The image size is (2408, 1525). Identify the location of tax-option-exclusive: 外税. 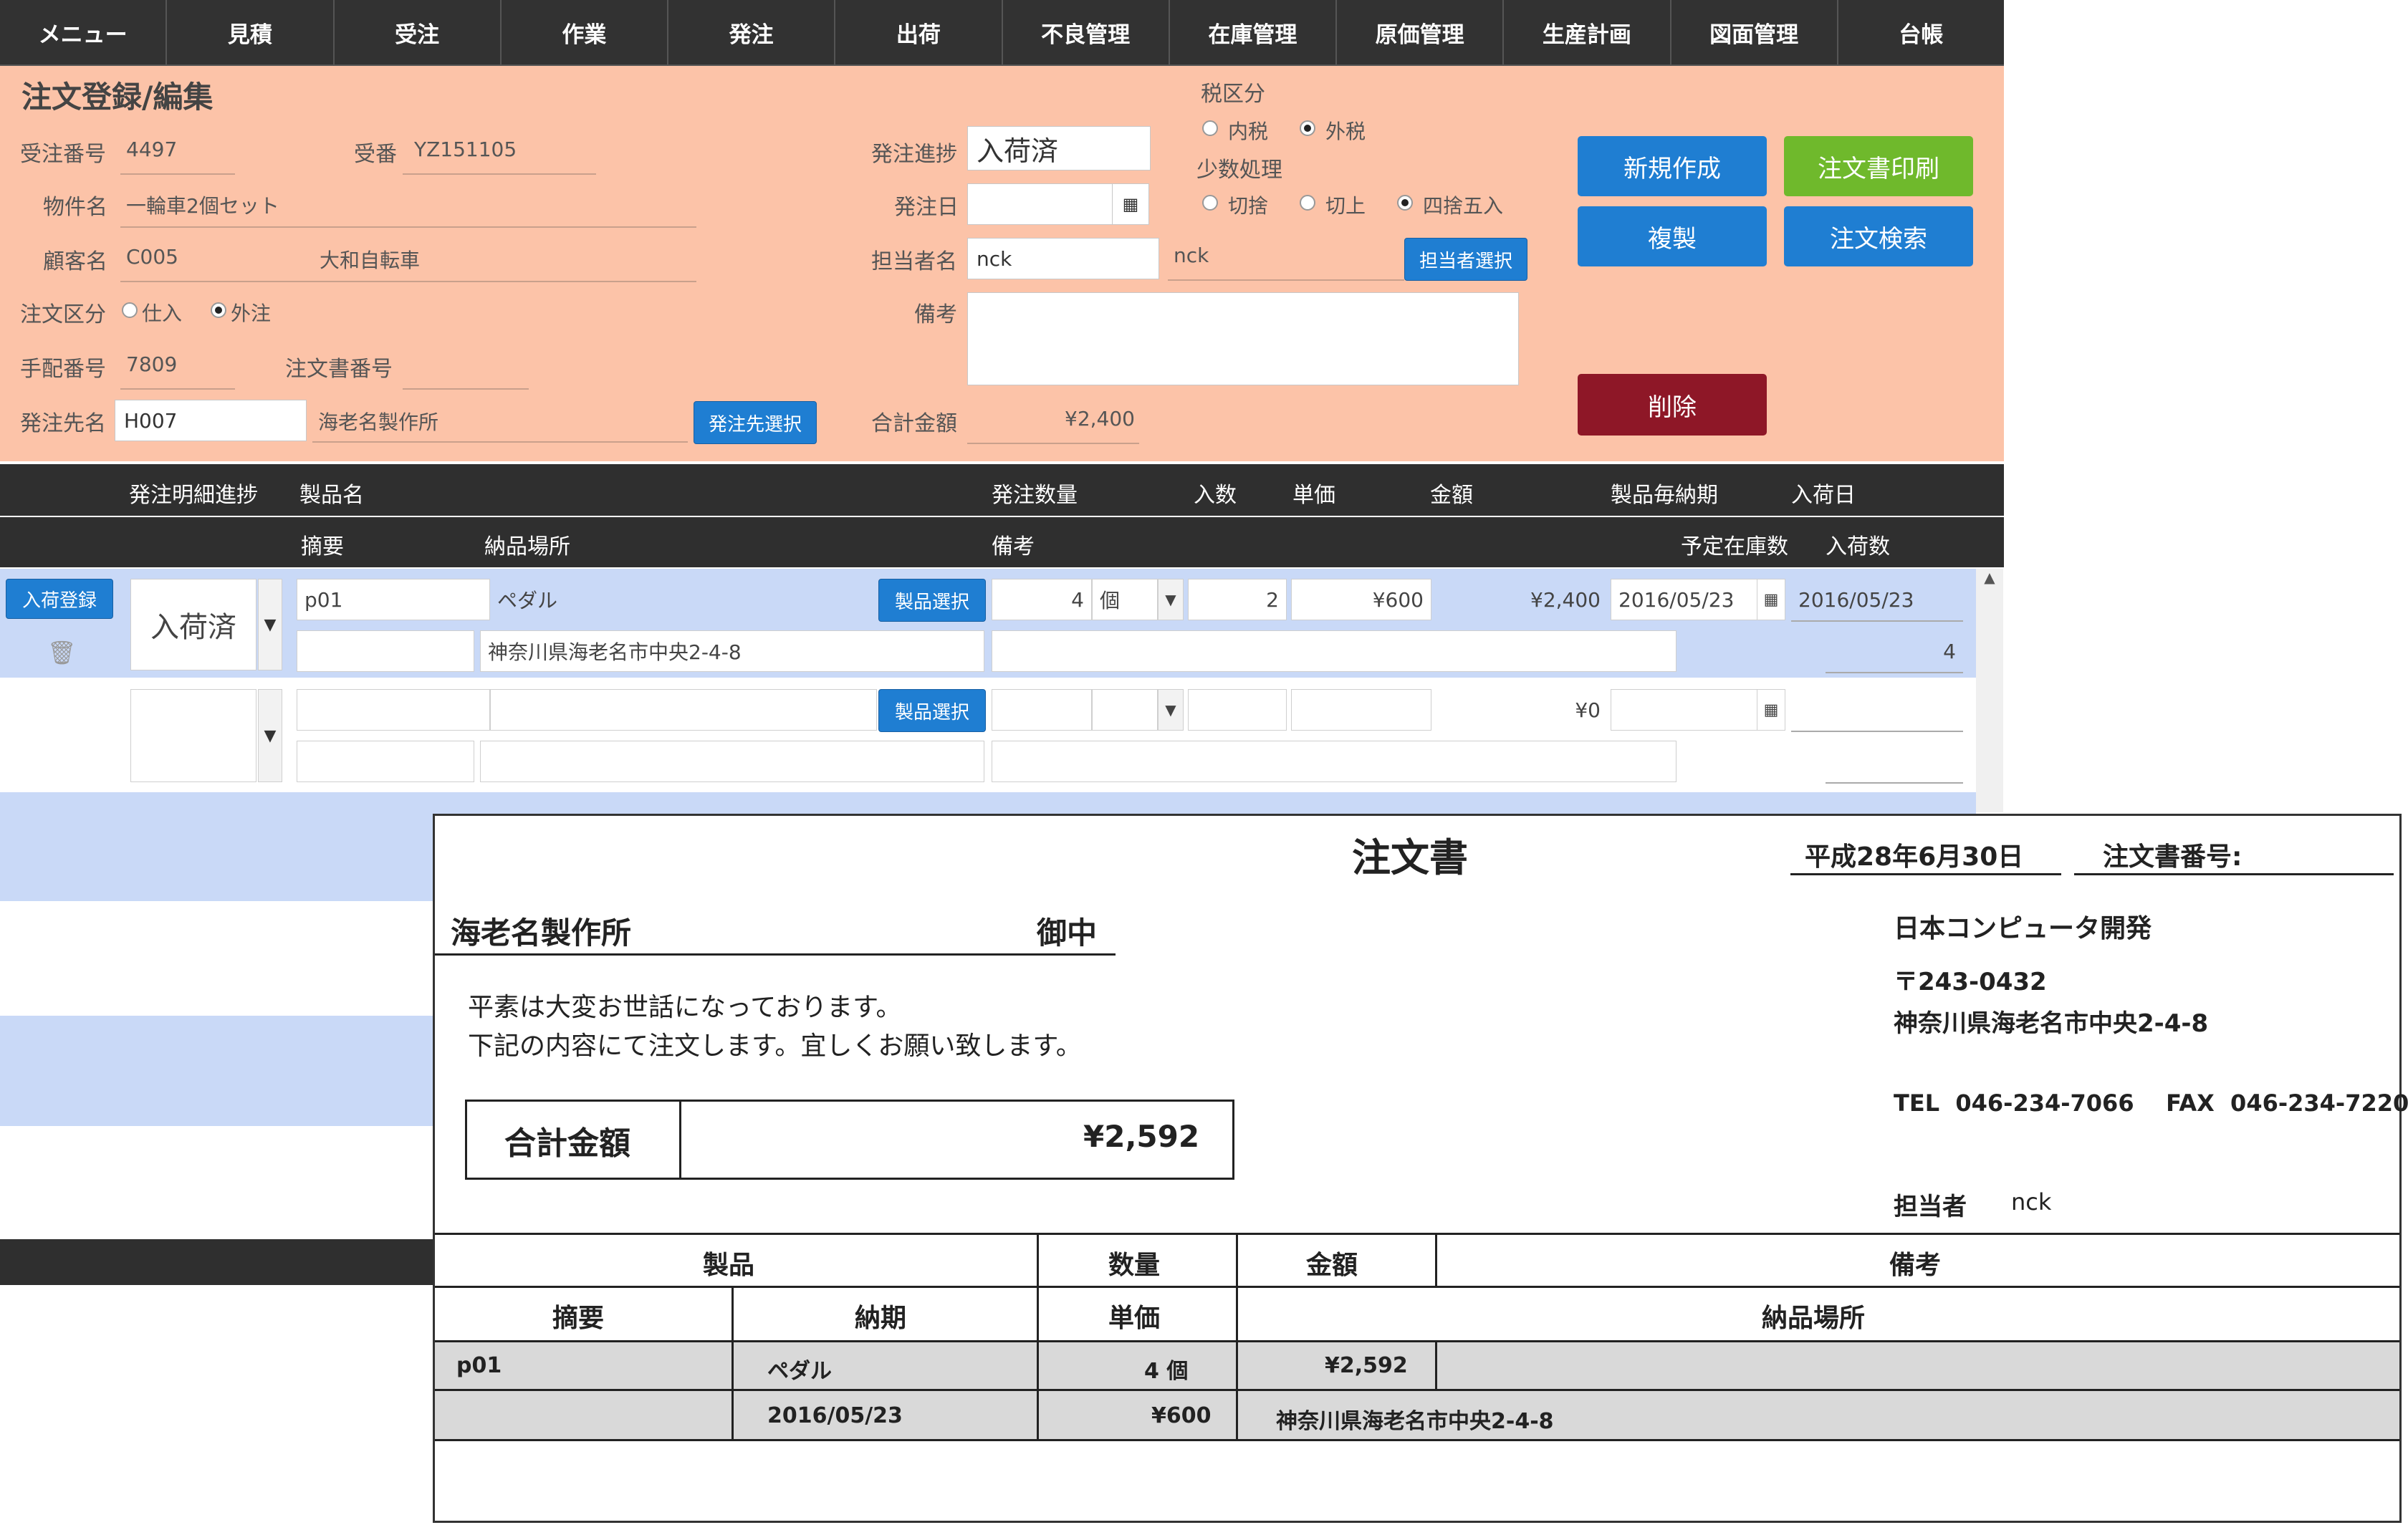
(1345, 131).